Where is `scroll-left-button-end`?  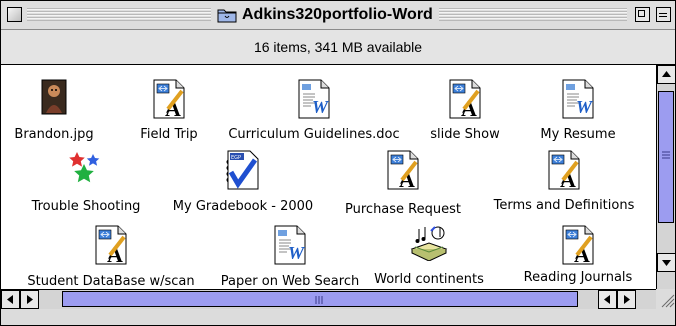 scroll-left-button-end is located at coordinates (607, 299).